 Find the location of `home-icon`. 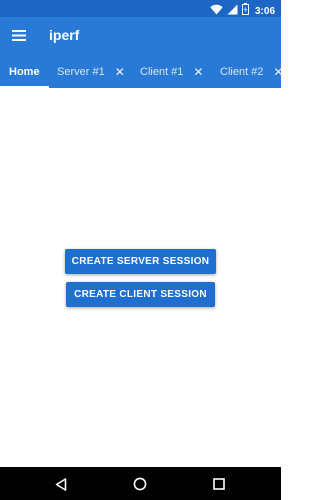

home-icon is located at coordinates (140, 484).